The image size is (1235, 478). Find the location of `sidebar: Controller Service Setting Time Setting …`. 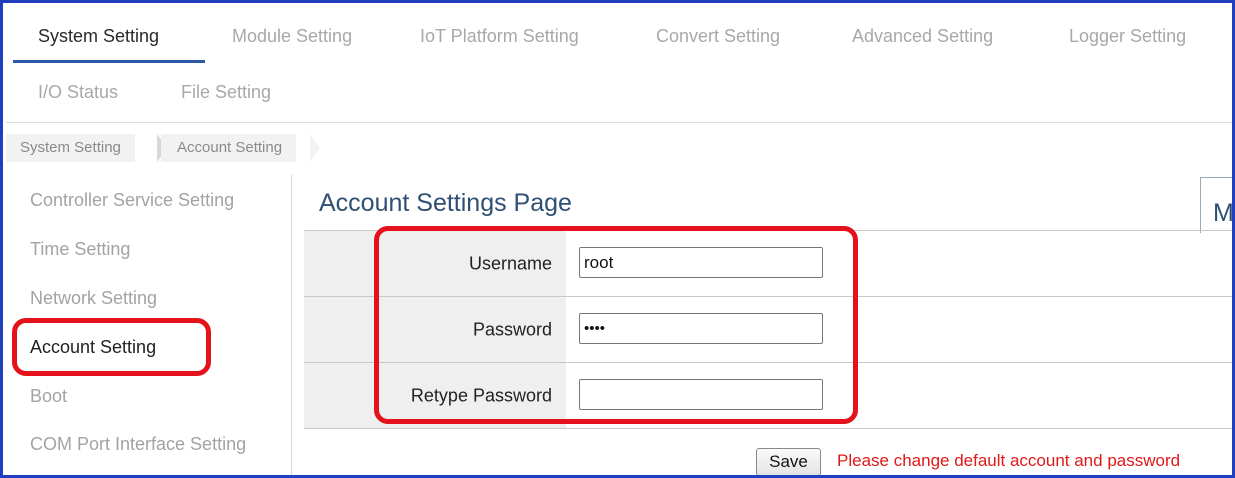

sidebar: Controller Service Setting Time Setting … is located at coordinates (149, 325).